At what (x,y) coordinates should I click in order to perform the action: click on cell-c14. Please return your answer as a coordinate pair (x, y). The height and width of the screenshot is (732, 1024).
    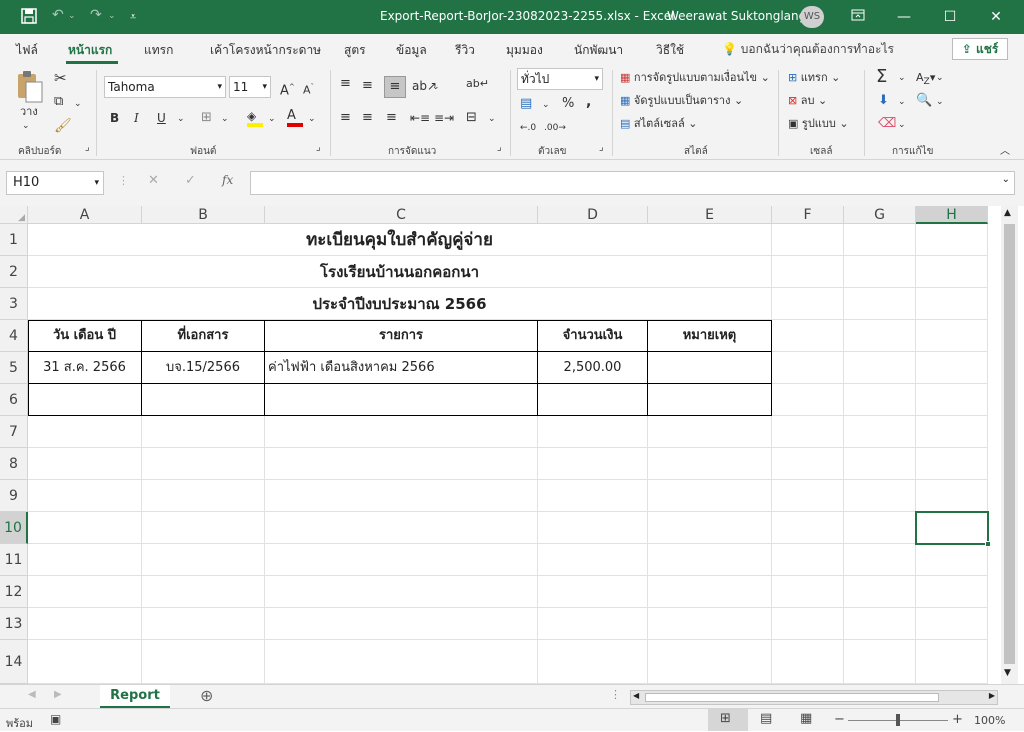
    Looking at the image, I should click on (401, 662).